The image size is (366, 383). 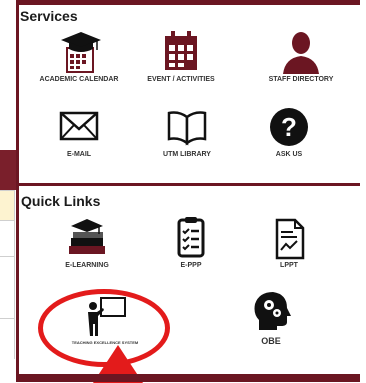 What do you see at coordinates (49, 16) in the screenshot?
I see `services-title: Services` at bounding box center [49, 16].